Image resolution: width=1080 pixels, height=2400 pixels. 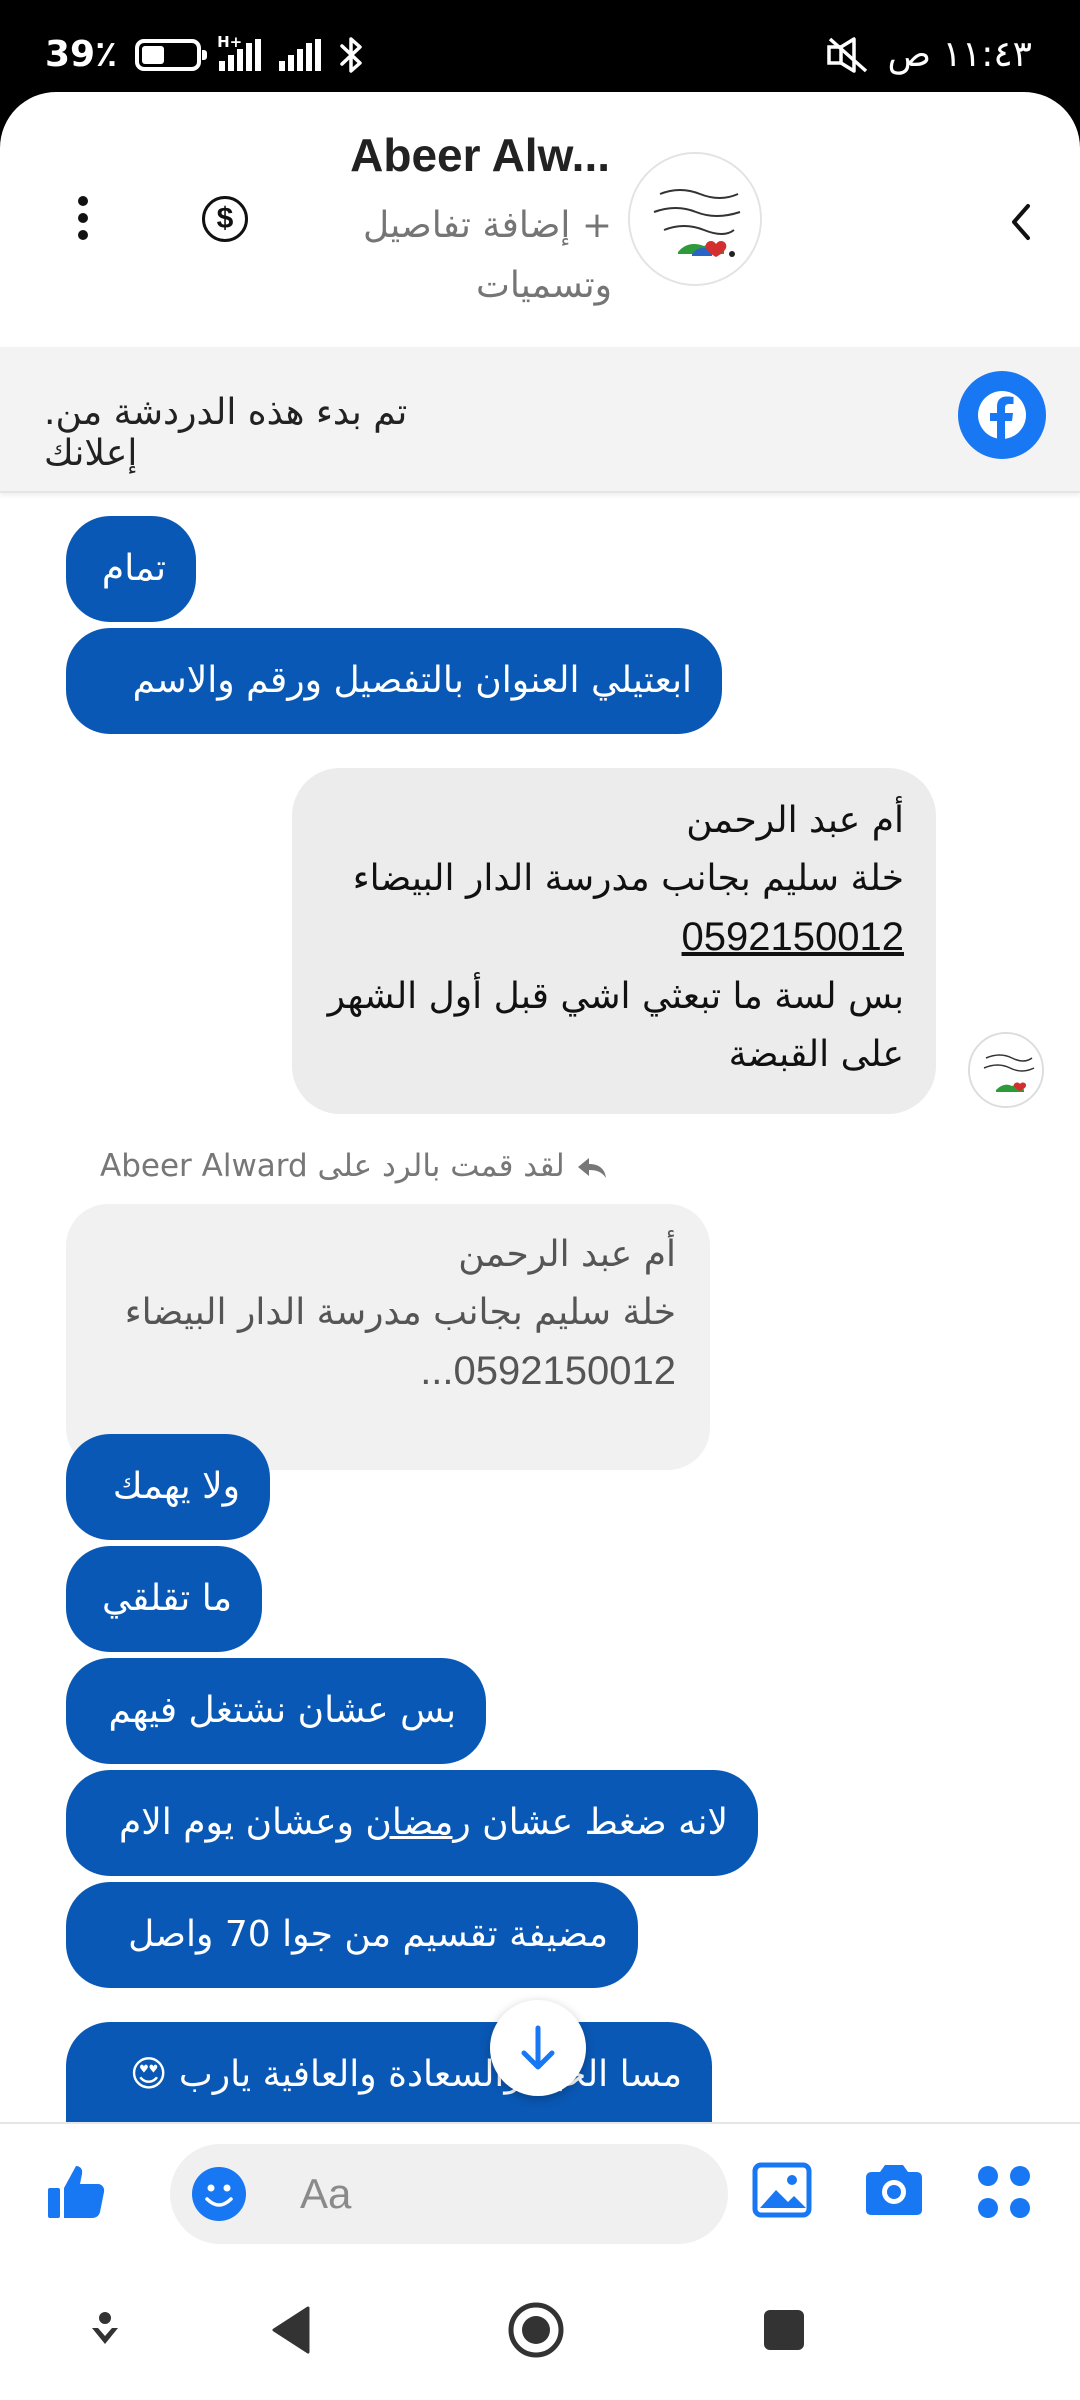 What do you see at coordinates (239, 52) in the screenshot?
I see `signal-icon: H+` at bounding box center [239, 52].